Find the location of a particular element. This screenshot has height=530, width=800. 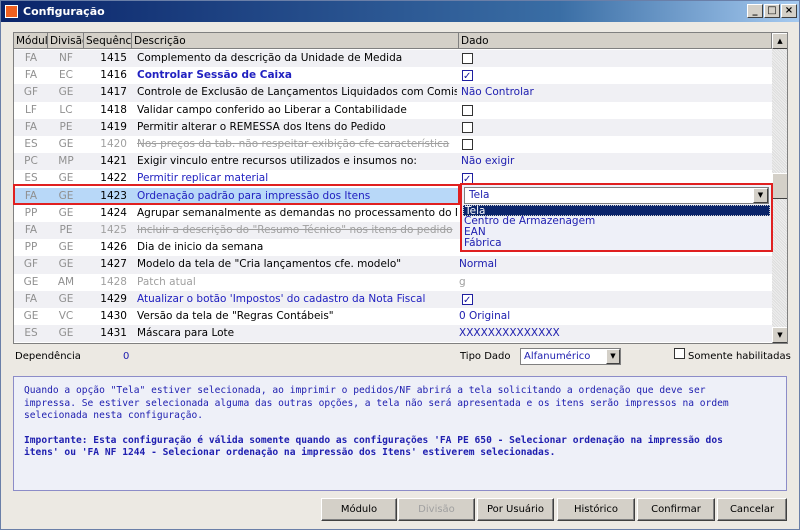

por-usuario-button: Por Usuário is located at coordinates (515, 509).